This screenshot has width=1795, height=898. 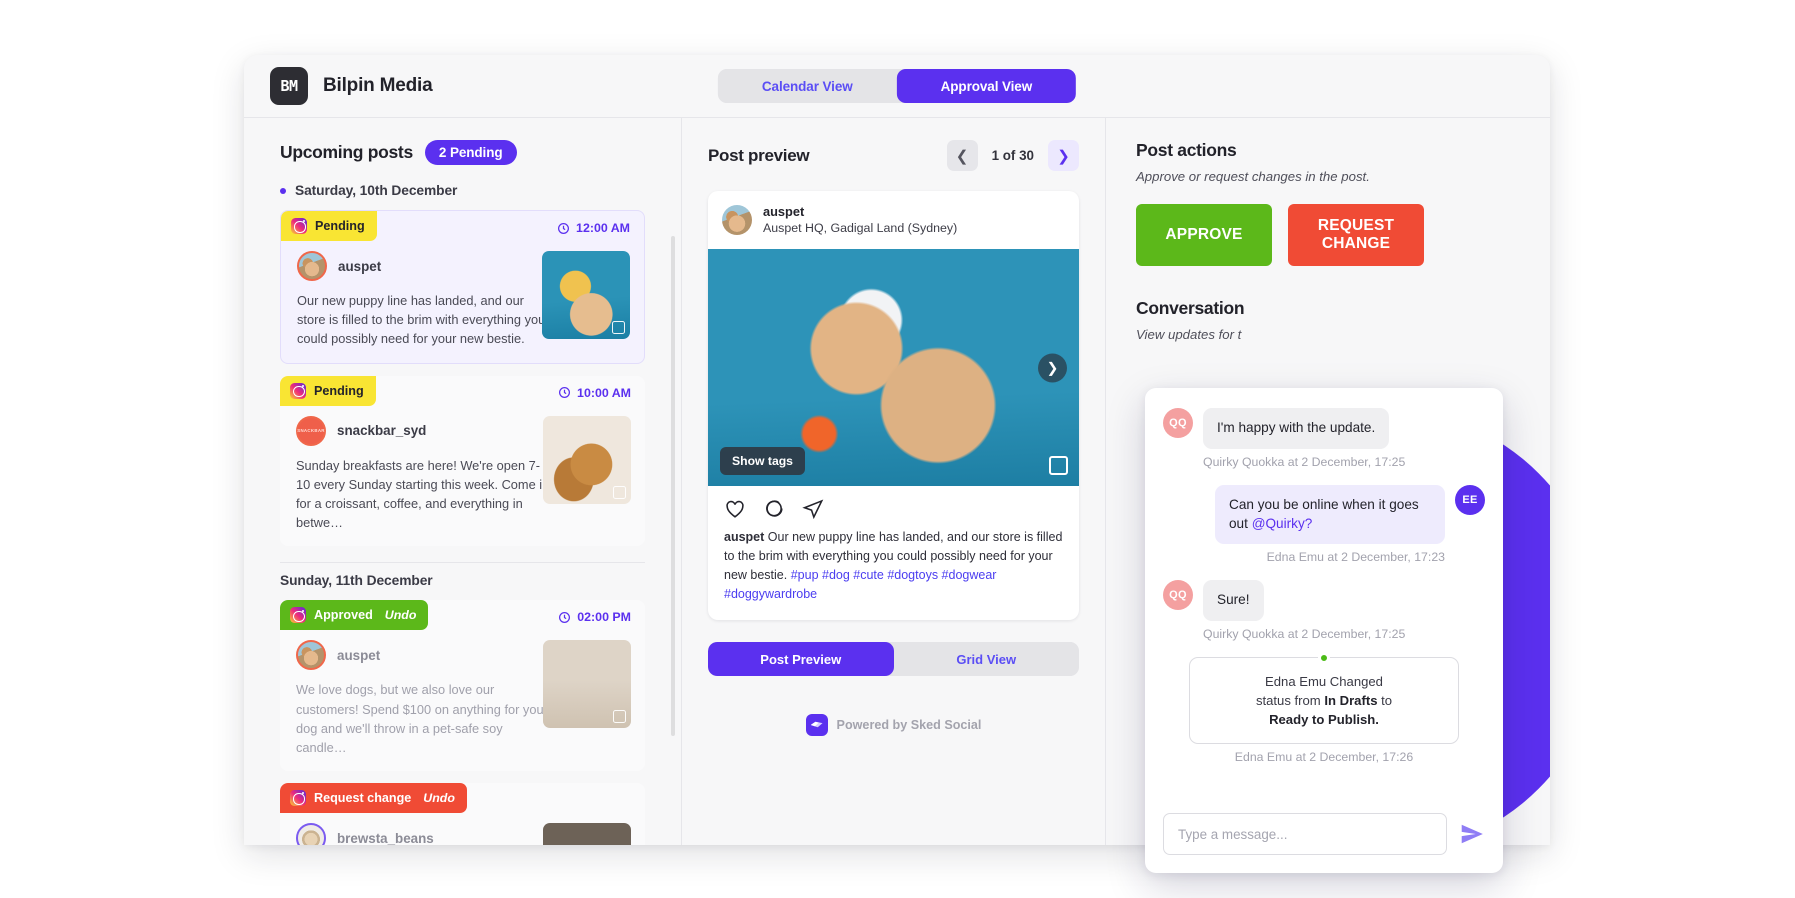 I want to click on status-event-to: Ready to Publish., so click(x=1324, y=719).